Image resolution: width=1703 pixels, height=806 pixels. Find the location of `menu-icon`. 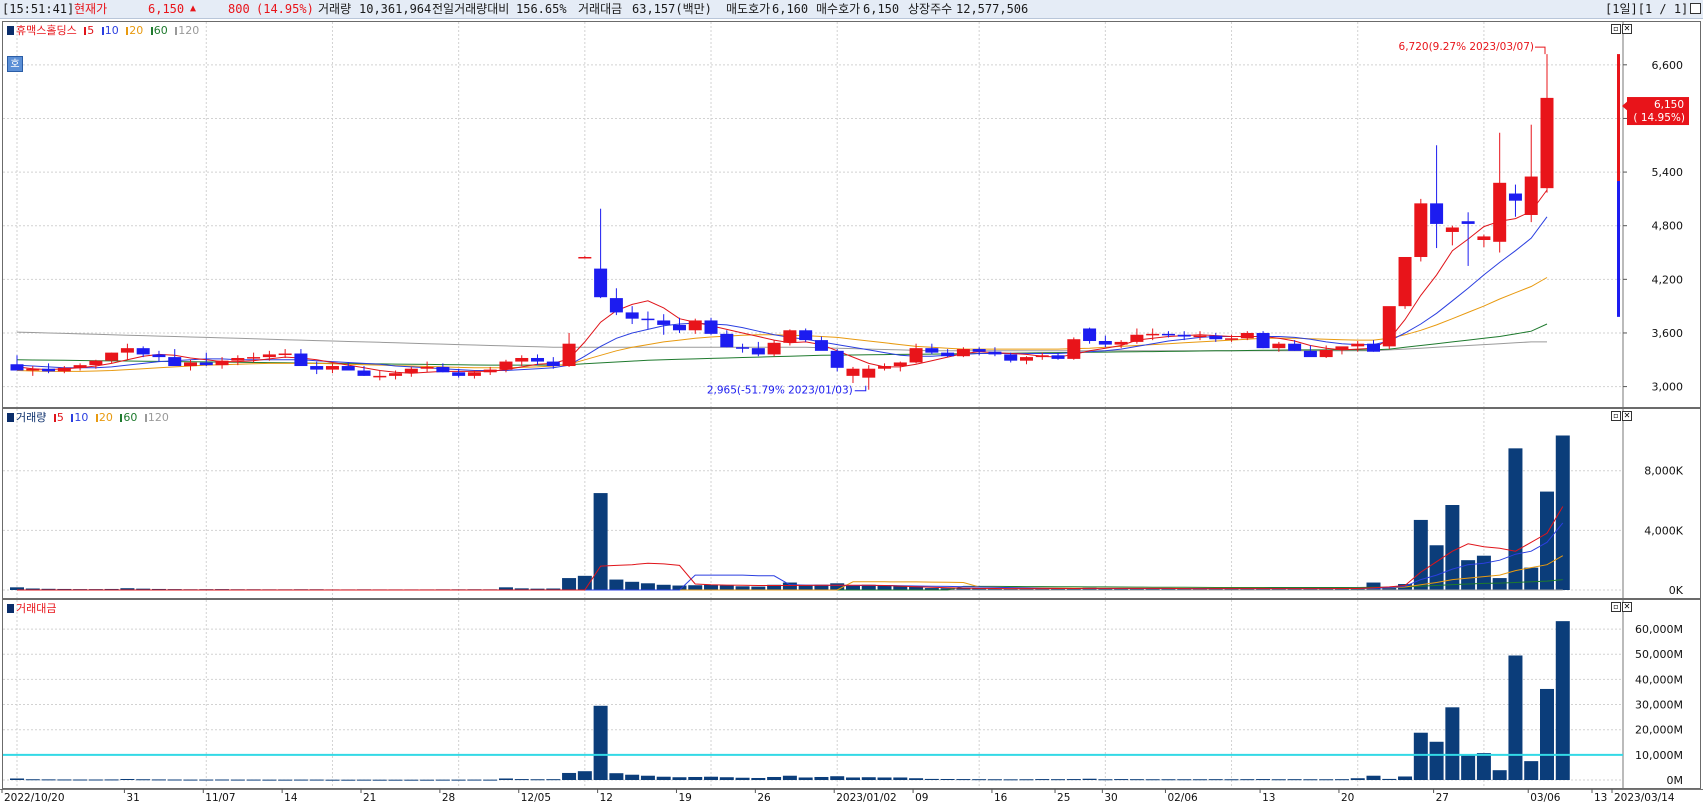

menu-icon is located at coordinates (1695, 8).